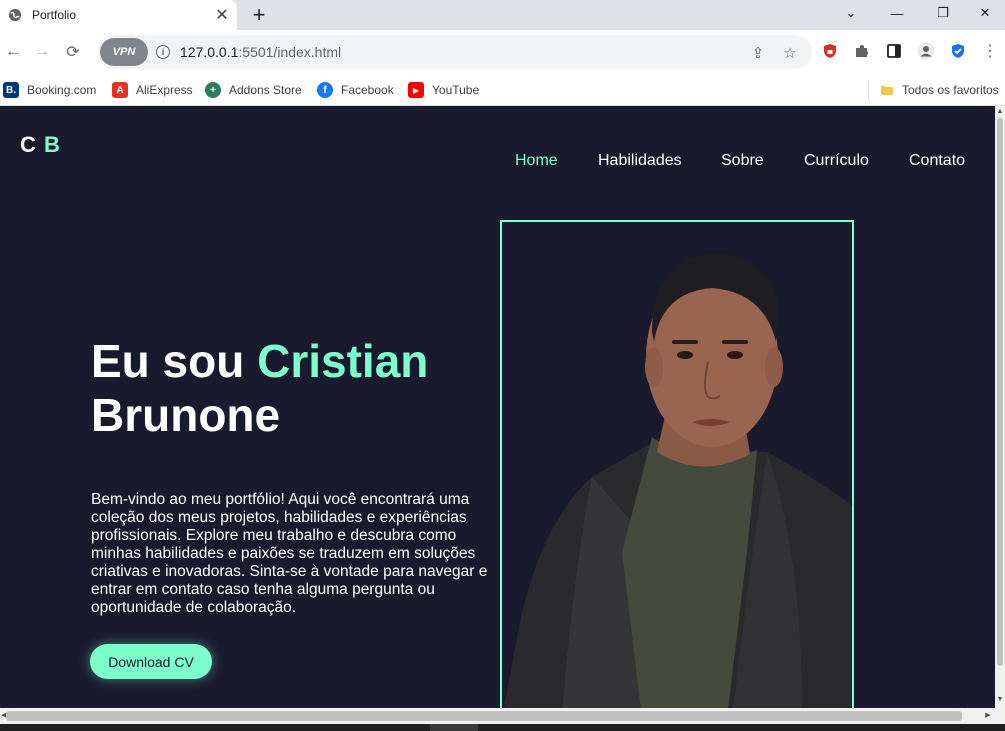 The height and width of the screenshot is (731, 1005). I want to click on site-logo: C B, so click(40, 145).